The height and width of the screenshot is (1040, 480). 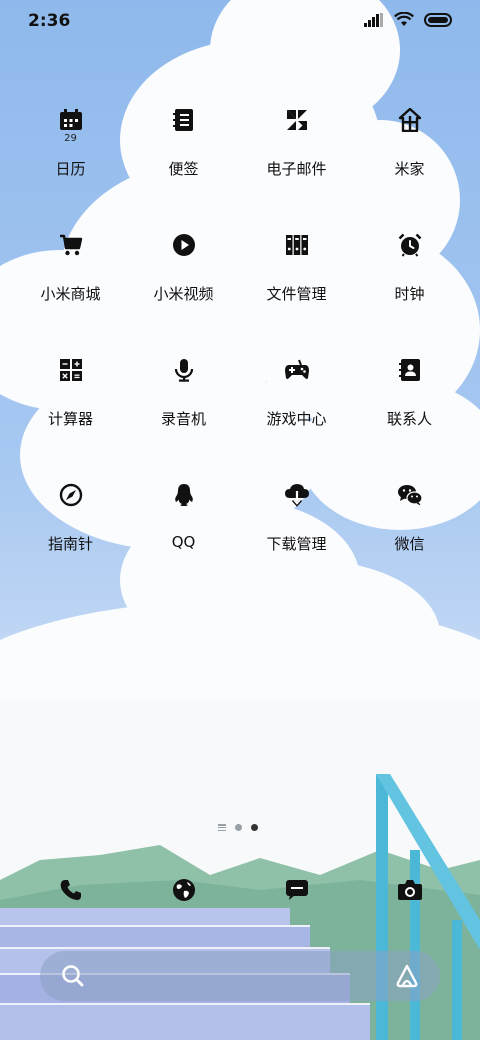 What do you see at coordinates (70, 138) in the screenshot?
I see `calendar-date: 29` at bounding box center [70, 138].